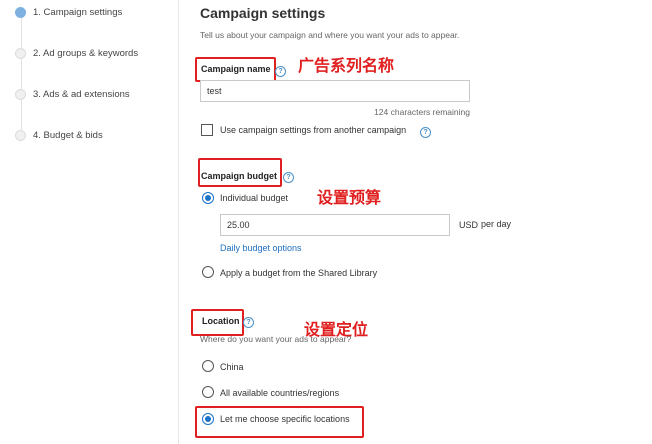 This screenshot has width=652, height=444. What do you see at coordinates (239, 176) in the screenshot?
I see `campaign-budget-label: Campaign budget` at bounding box center [239, 176].